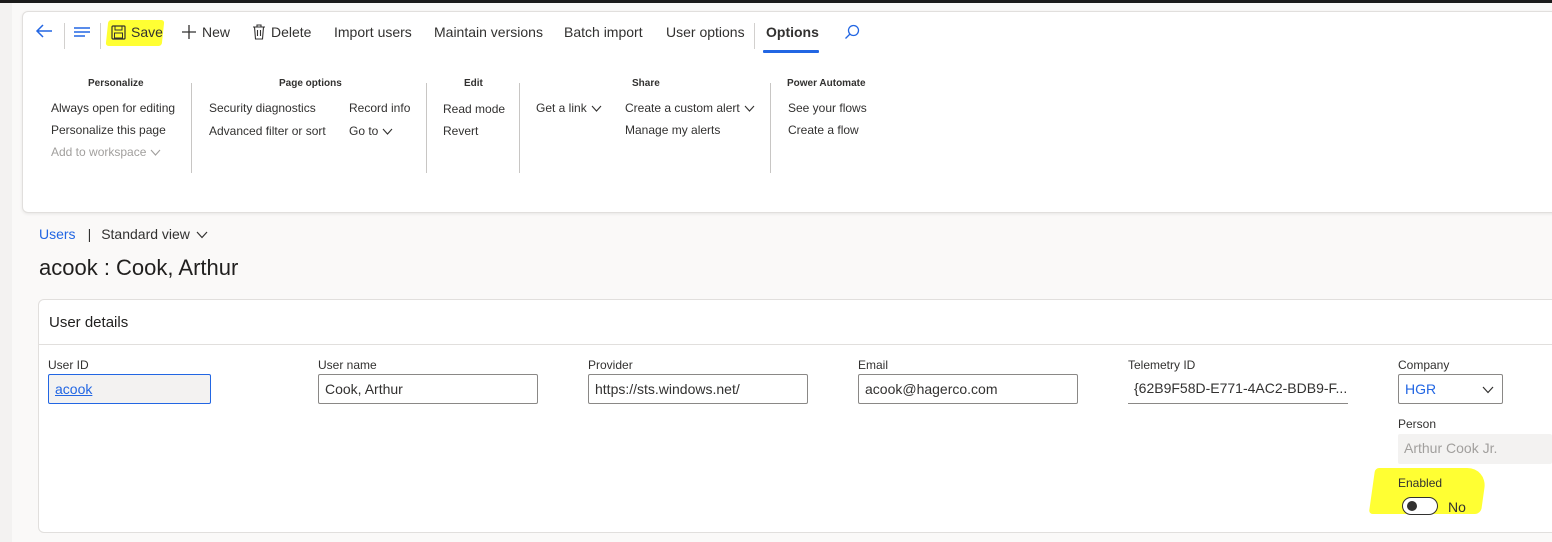 This screenshot has width=1552, height=542. I want to click on create-a-custom-alert-label: Create a custom alert, so click(682, 108).